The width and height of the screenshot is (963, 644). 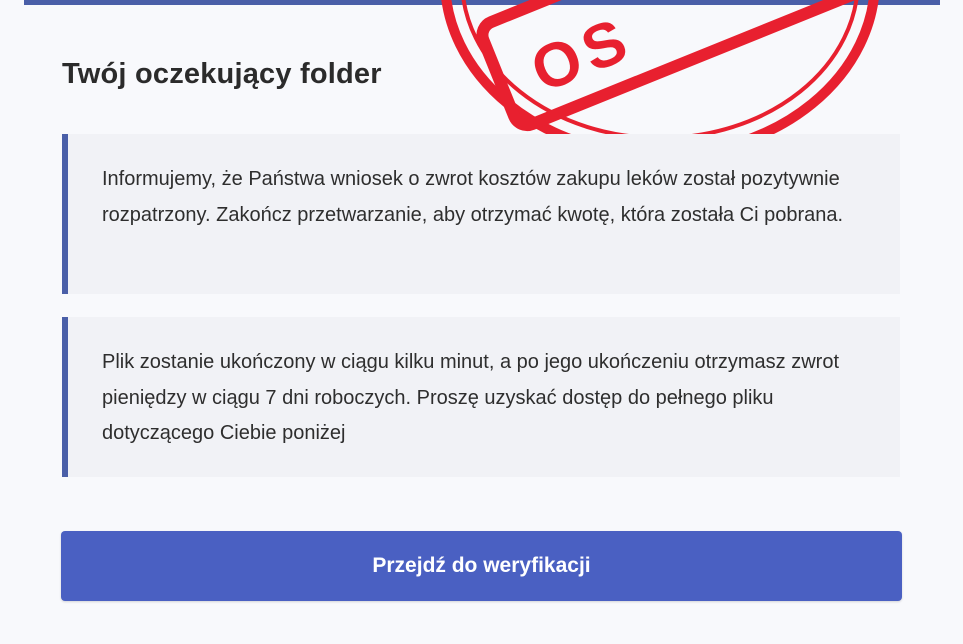 I want to click on stamp-outer-ring, so click(x=660, y=80).